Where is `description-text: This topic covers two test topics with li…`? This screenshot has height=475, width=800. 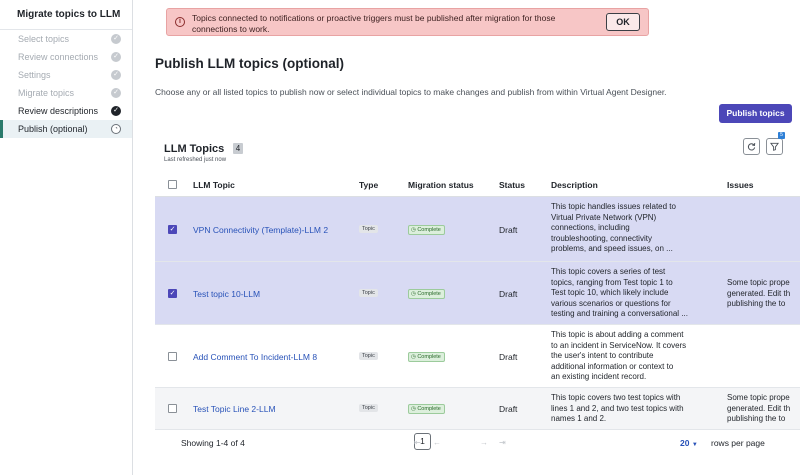
description-text: This topic covers two test topics with li… is located at coordinates (628, 409).